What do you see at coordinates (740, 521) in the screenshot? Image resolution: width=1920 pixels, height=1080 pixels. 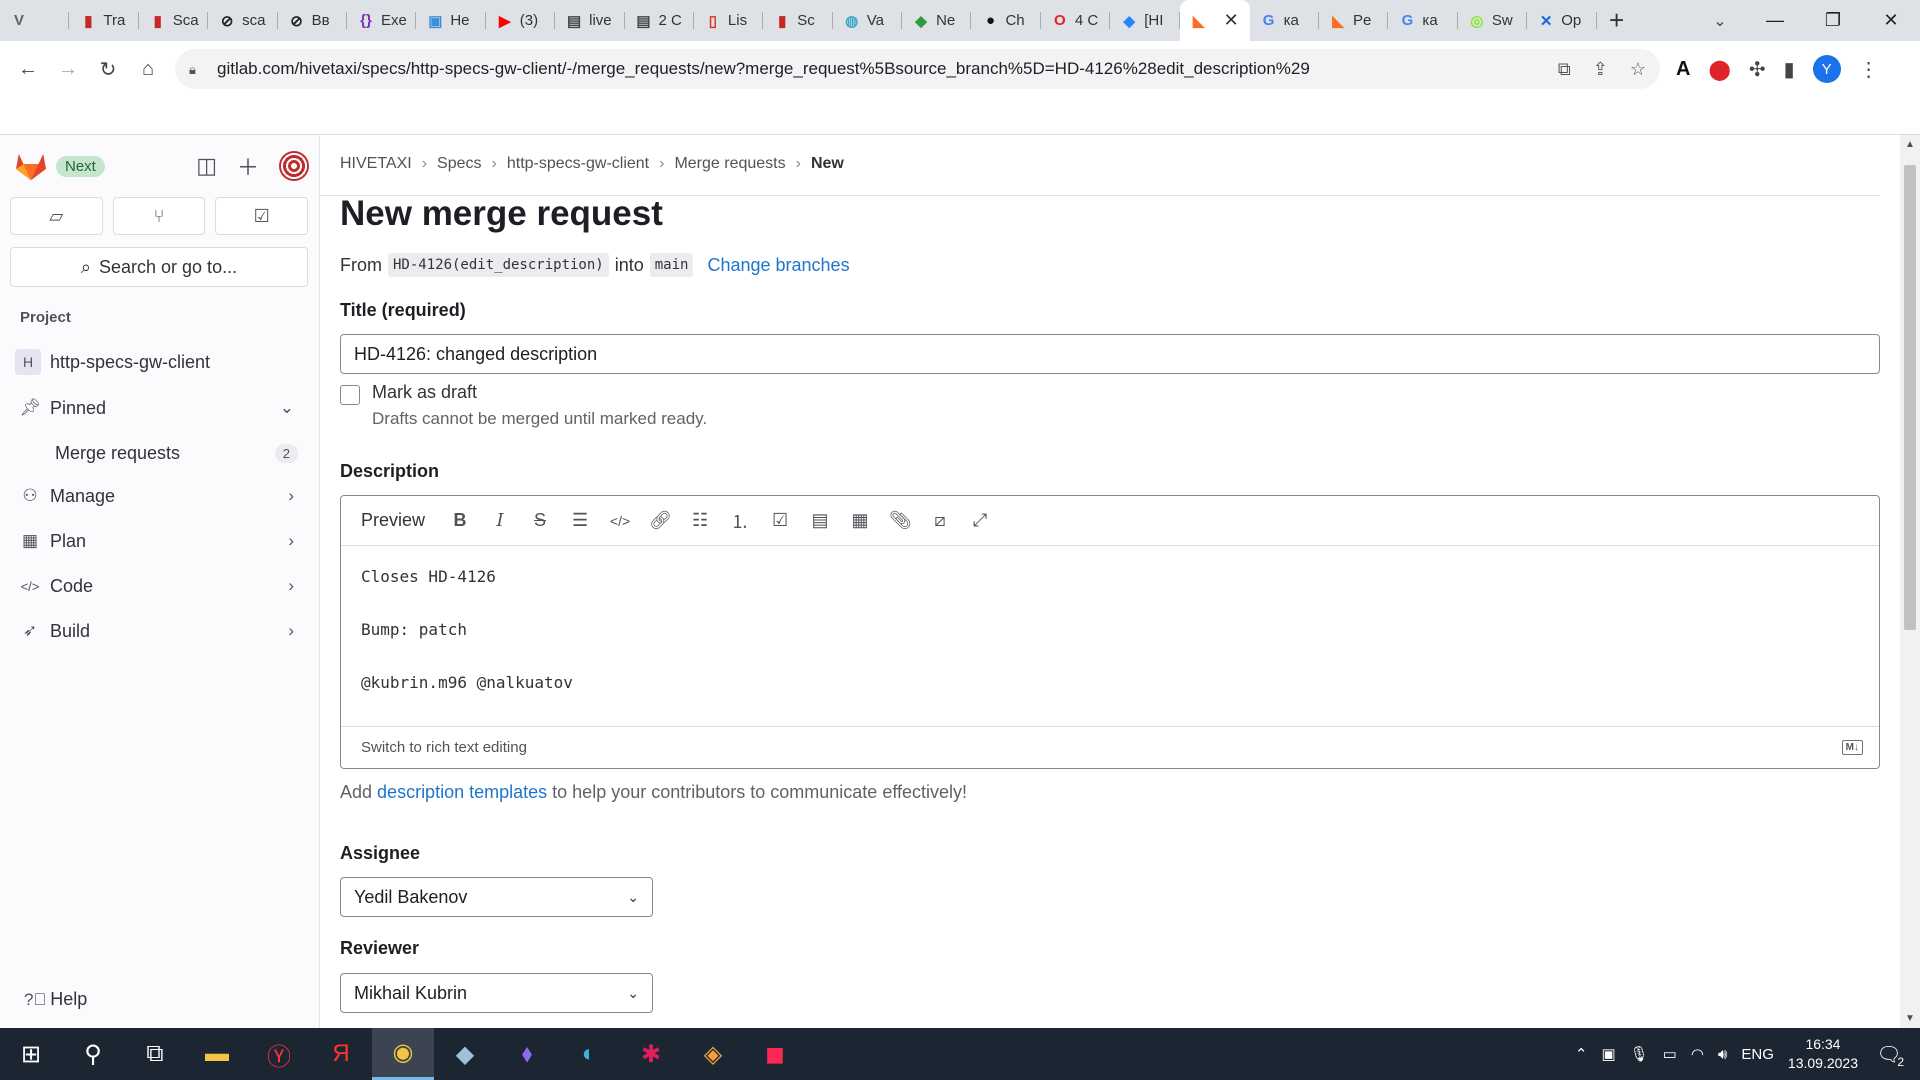 I see `numbered-list-icon: ⒈` at bounding box center [740, 521].